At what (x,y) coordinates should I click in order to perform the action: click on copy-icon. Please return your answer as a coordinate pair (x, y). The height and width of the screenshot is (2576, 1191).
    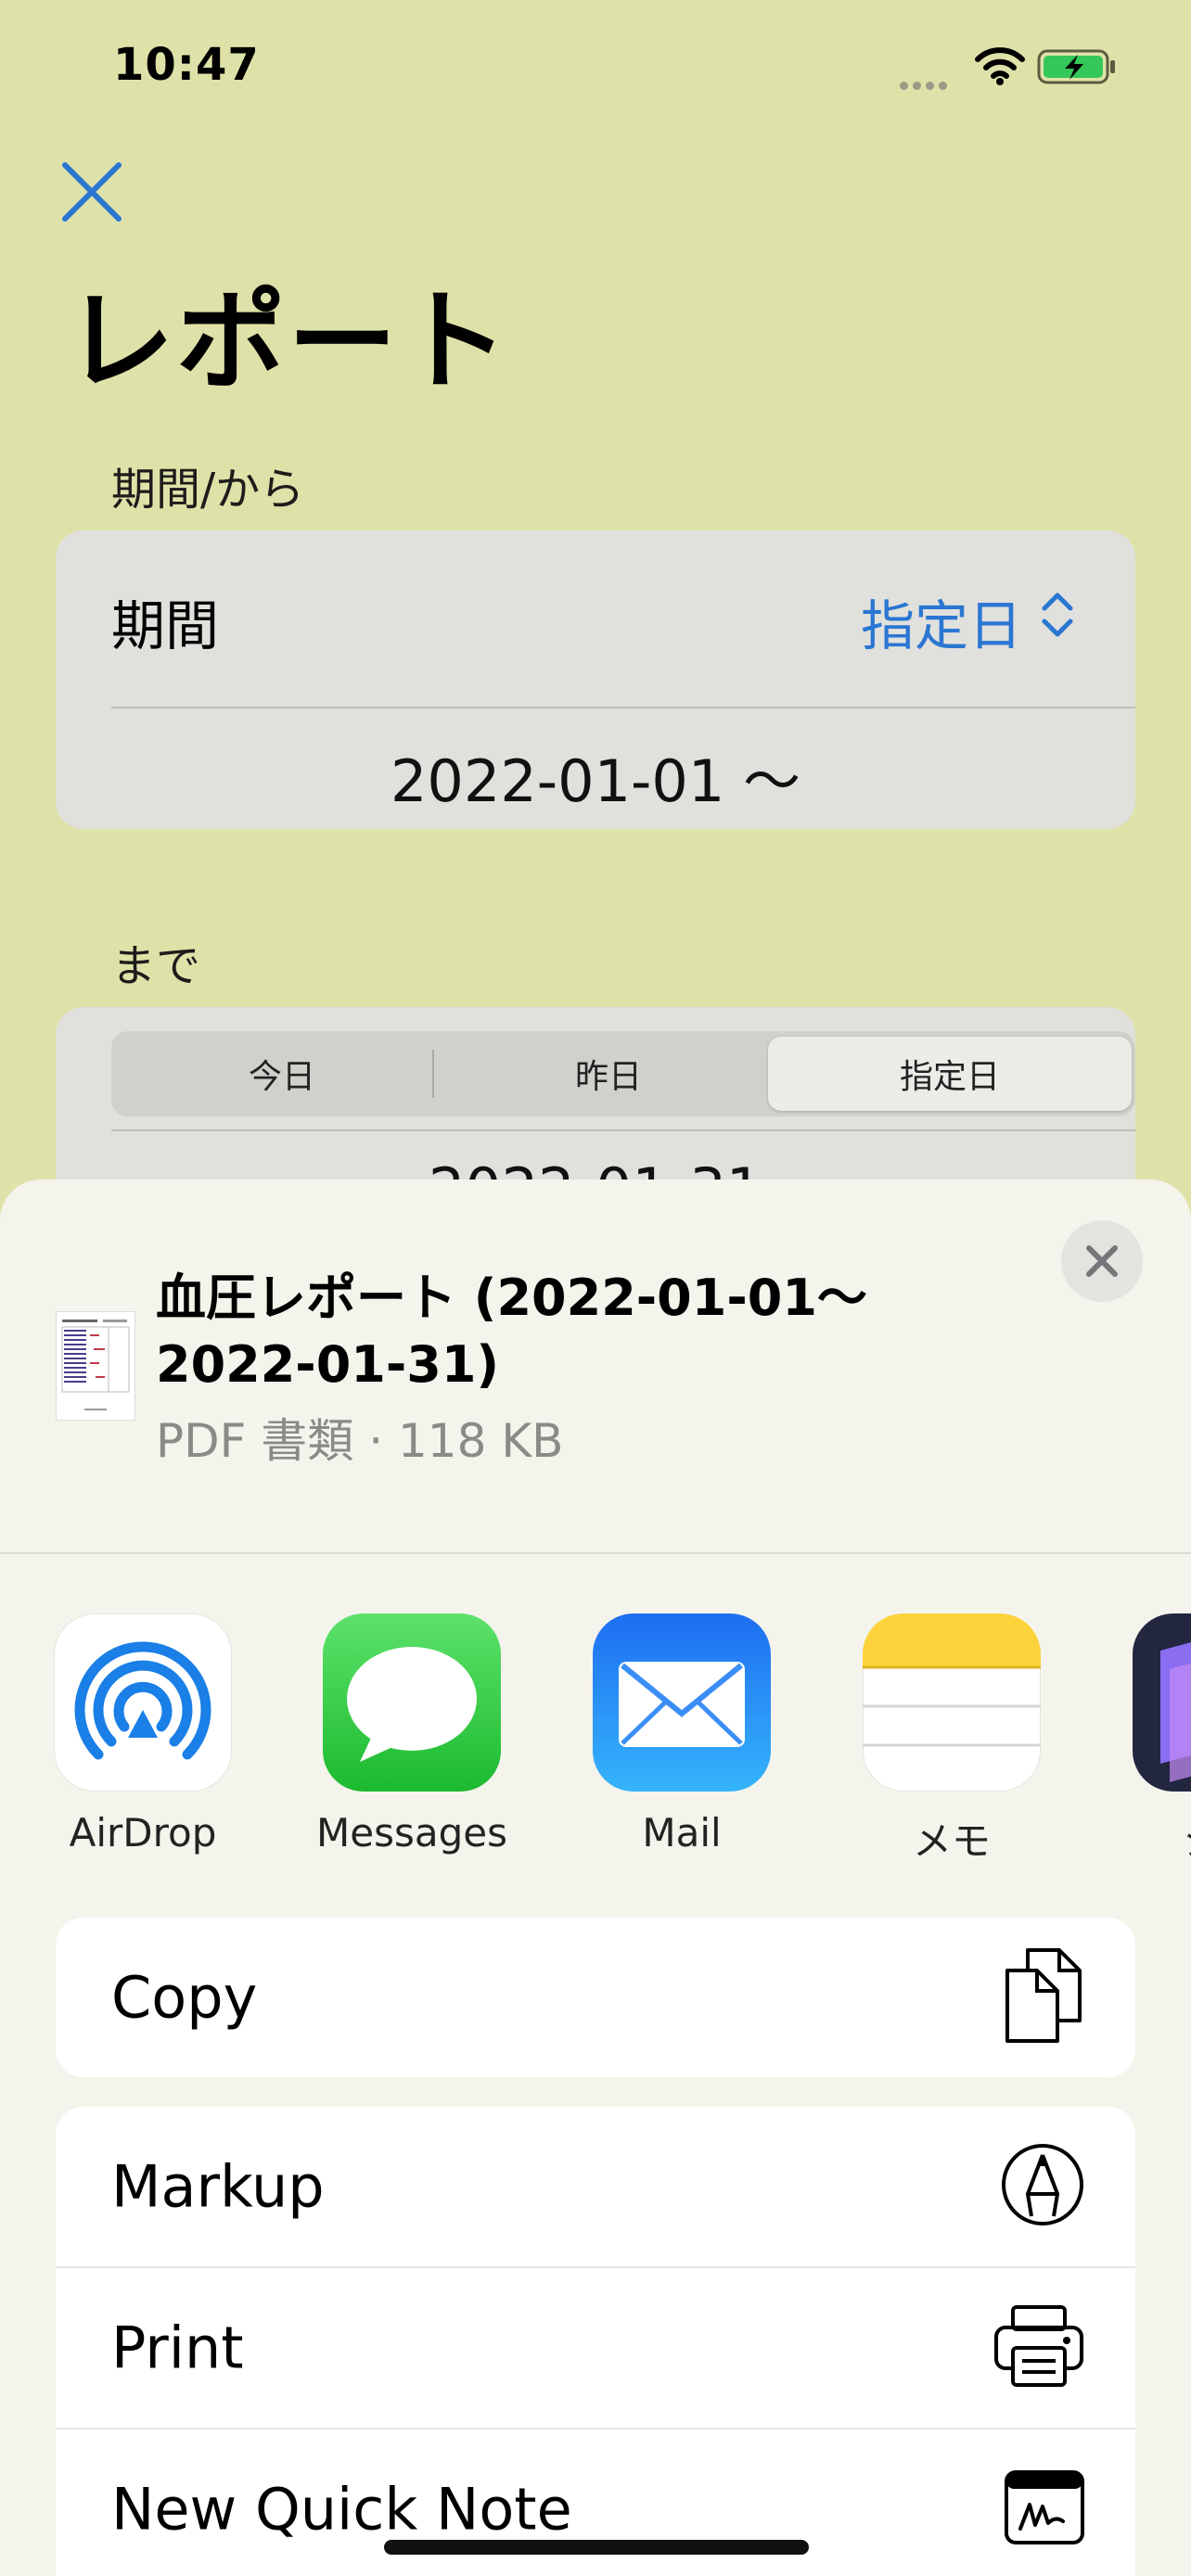
    Looking at the image, I should click on (1043, 1997).